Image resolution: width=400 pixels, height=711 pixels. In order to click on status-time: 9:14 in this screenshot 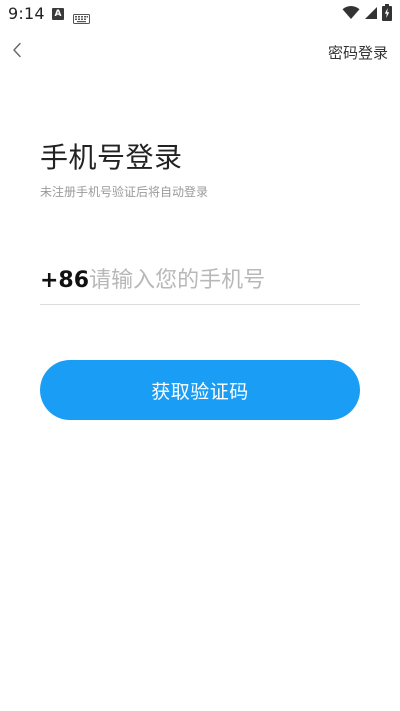, I will do `click(26, 13)`.